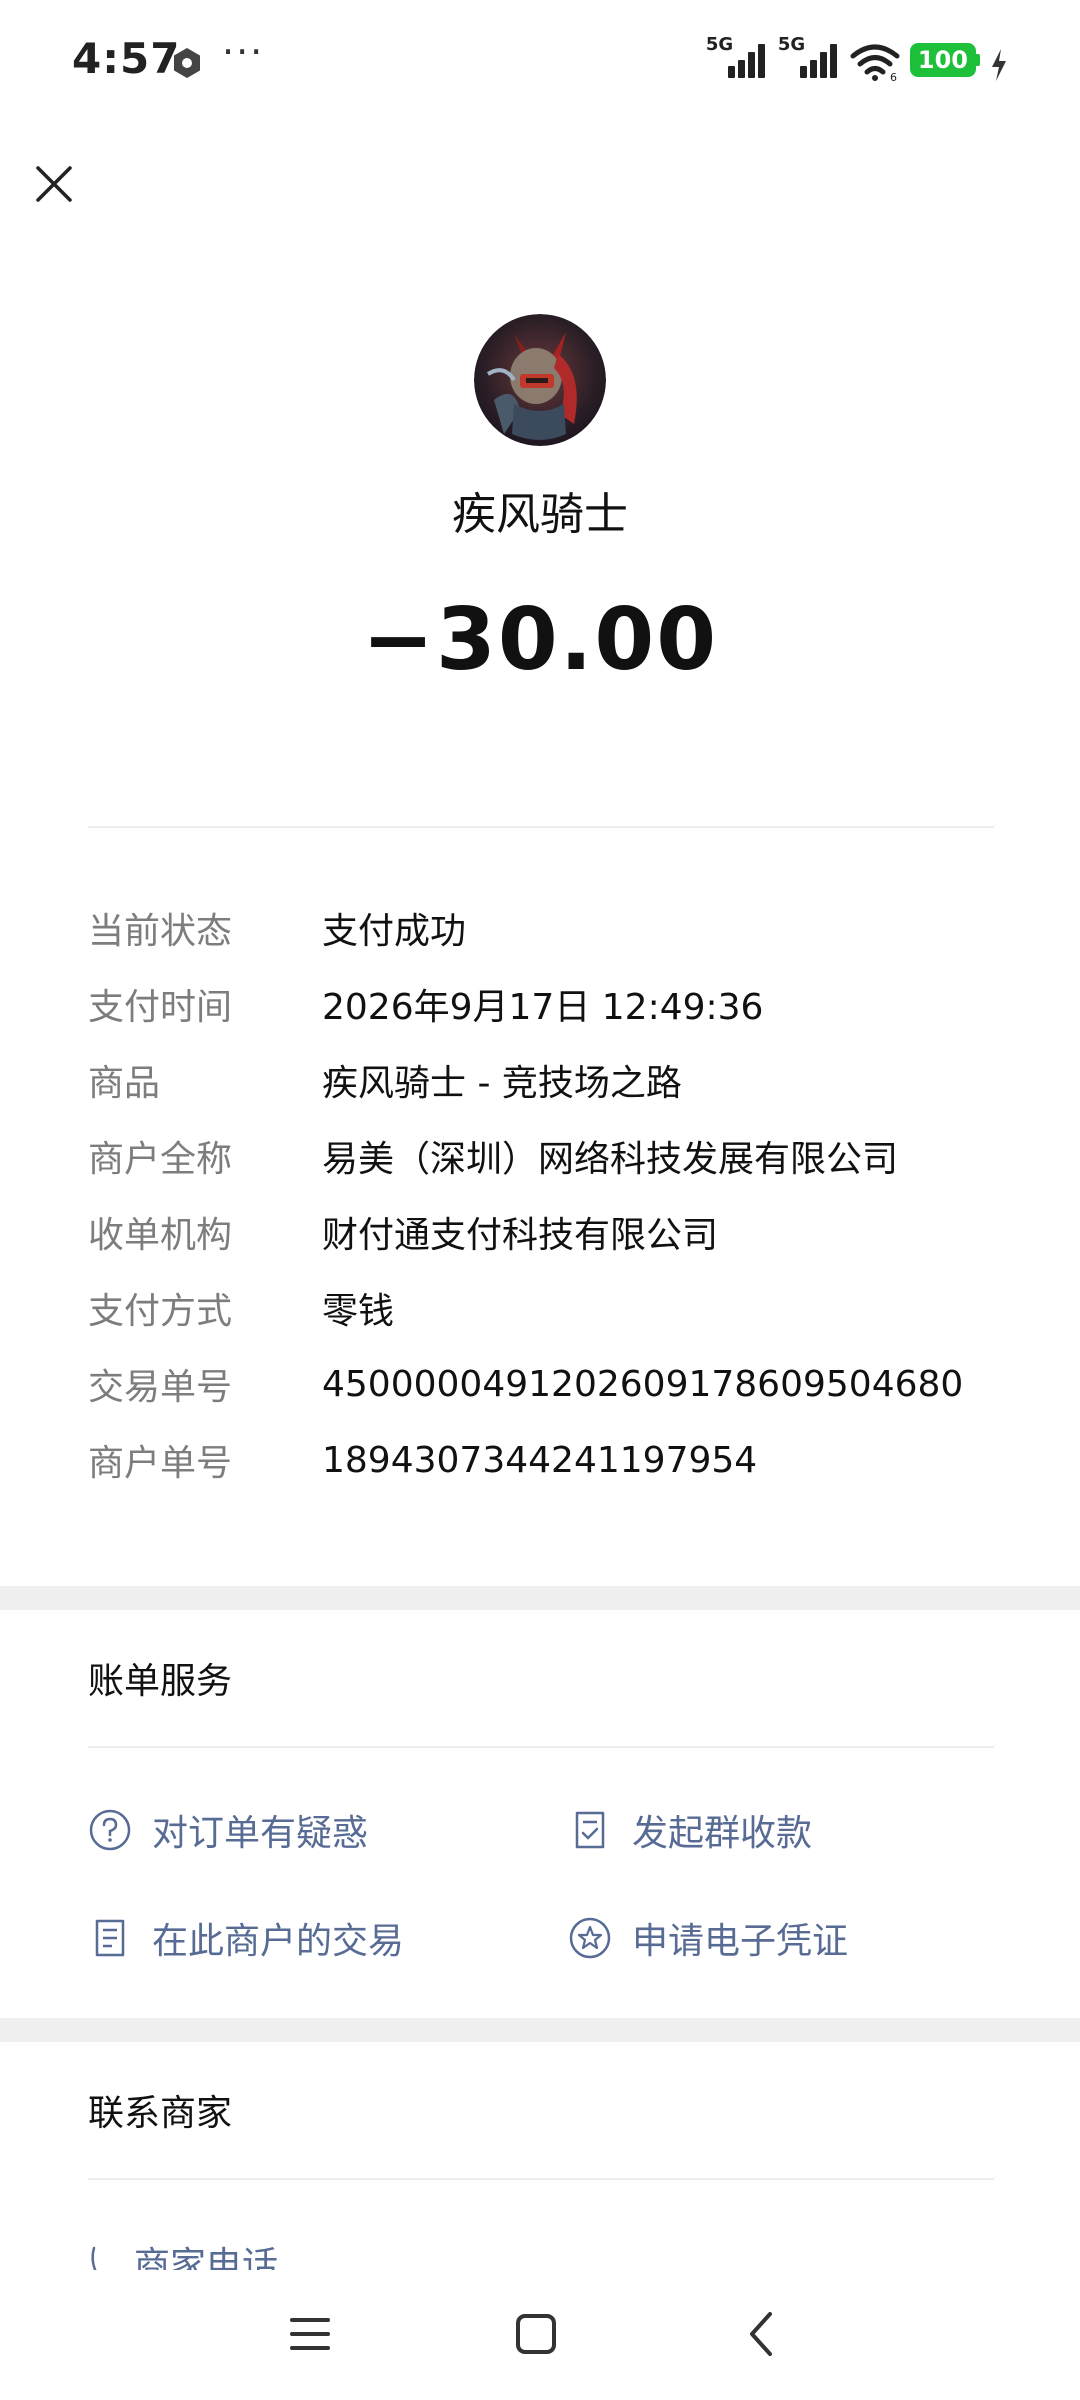  Describe the element at coordinates (722, 1833) in the screenshot. I see `service-label: 发起群收款` at that location.